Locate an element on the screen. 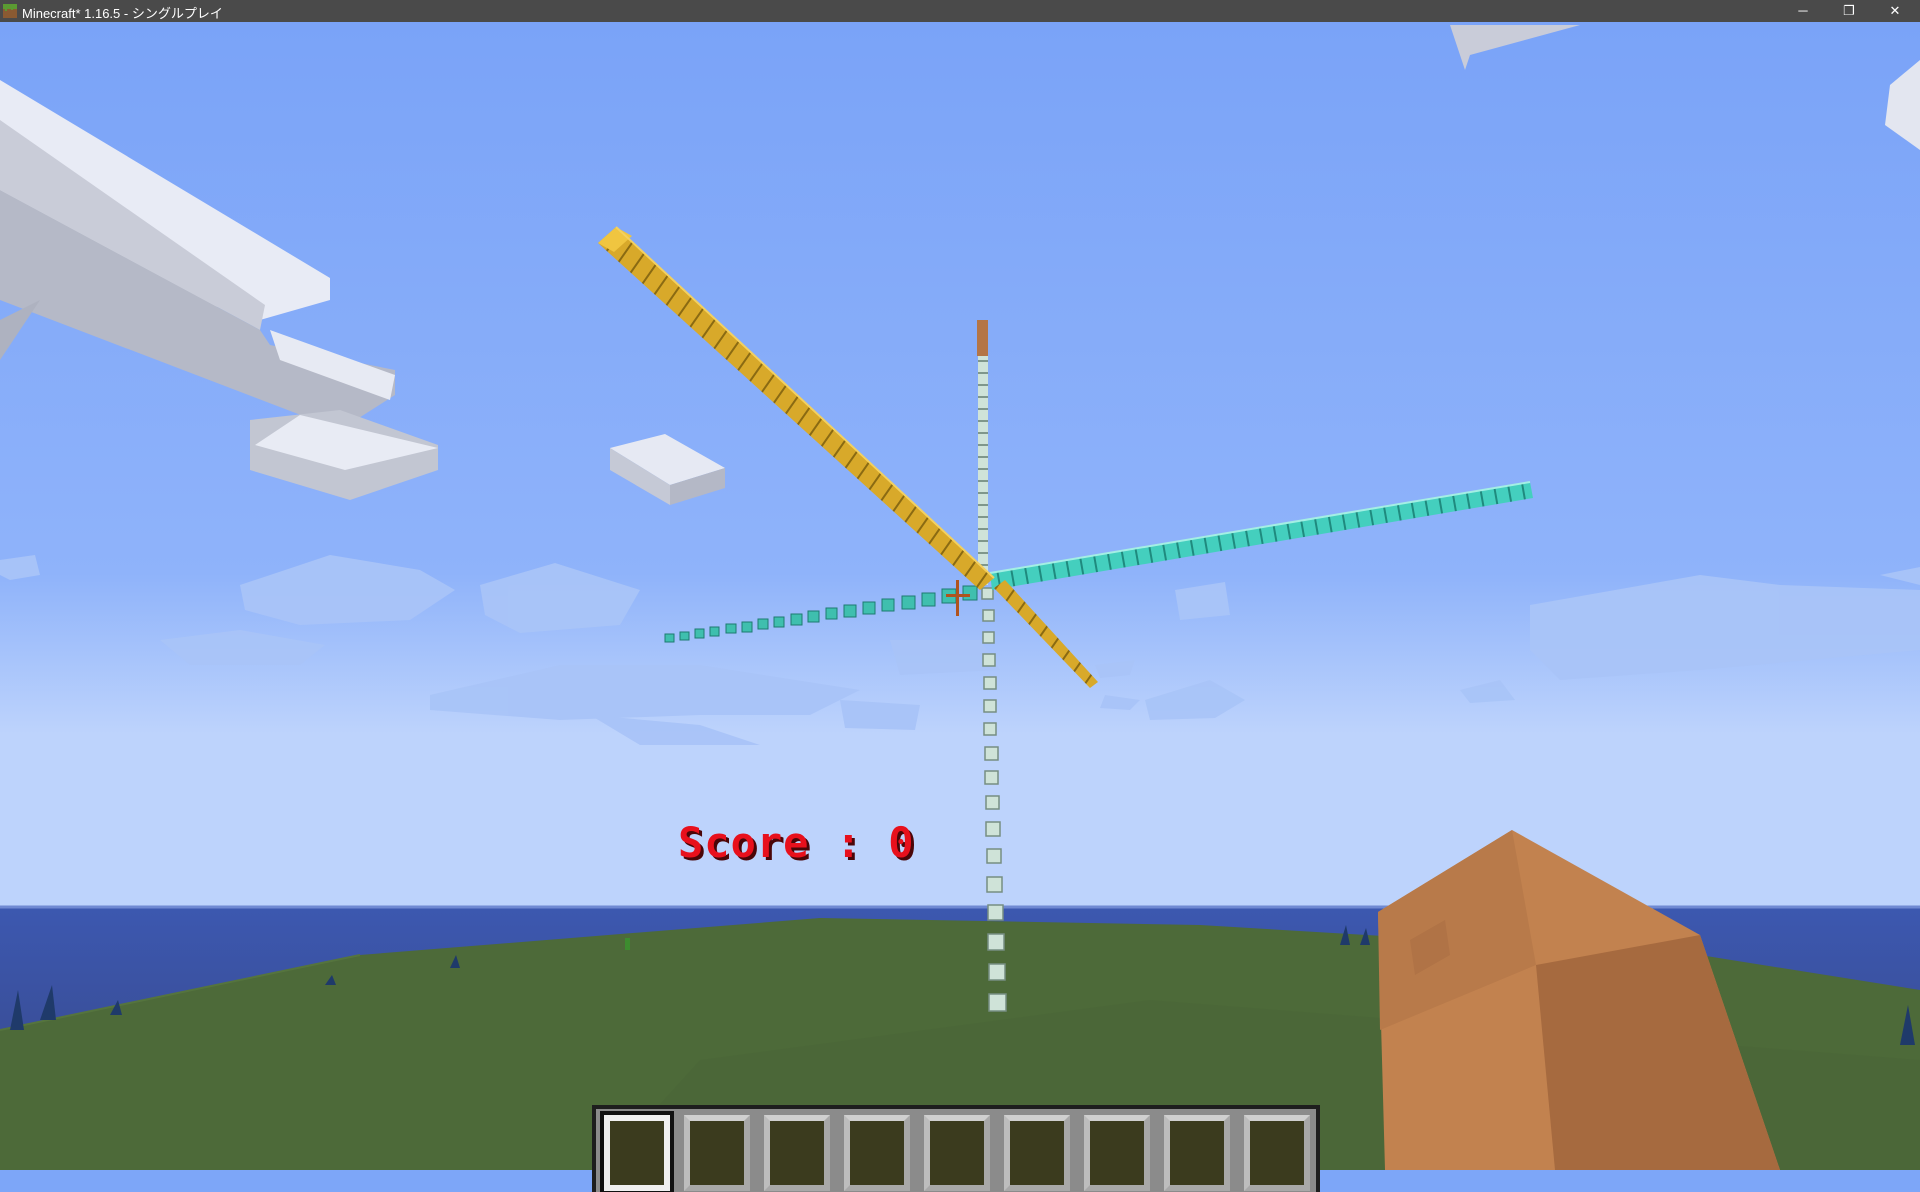 The height and width of the screenshot is (1192, 1920). hotbar is located at coordinates (956, 1148).